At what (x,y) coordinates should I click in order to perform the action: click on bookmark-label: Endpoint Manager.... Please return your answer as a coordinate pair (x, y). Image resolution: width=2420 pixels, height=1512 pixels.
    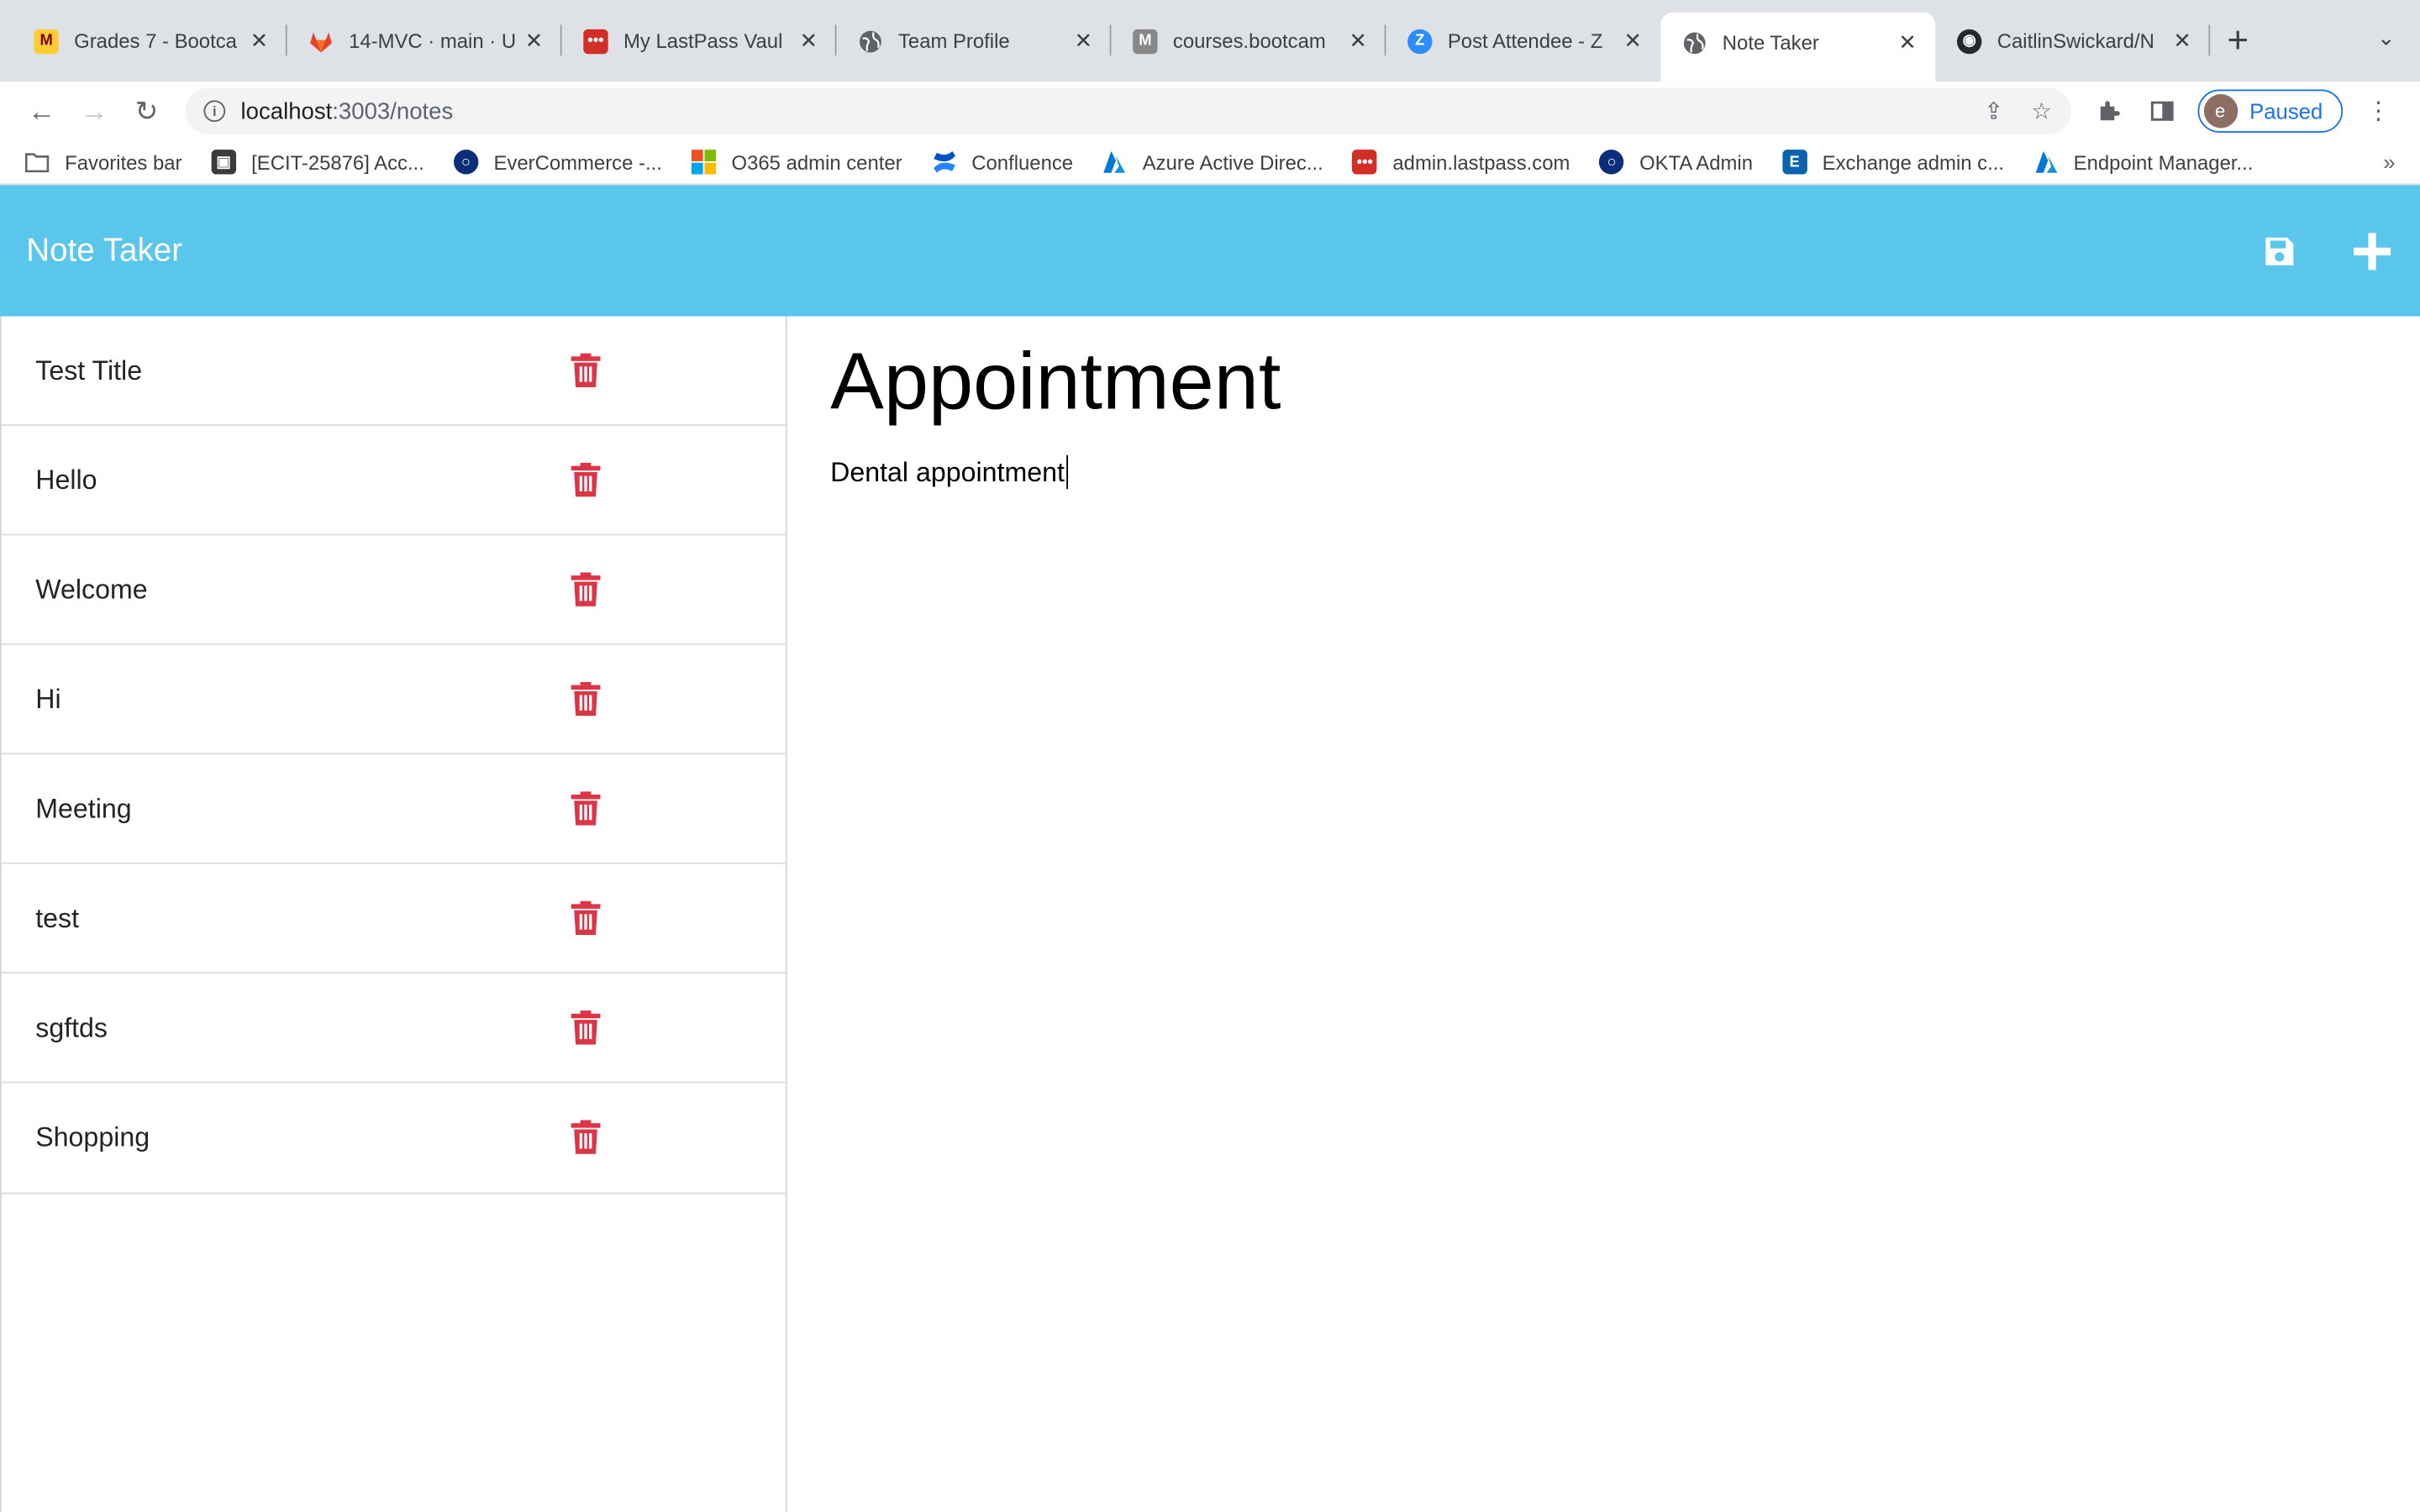
    Looking at the image, I should click on (2163, 162).